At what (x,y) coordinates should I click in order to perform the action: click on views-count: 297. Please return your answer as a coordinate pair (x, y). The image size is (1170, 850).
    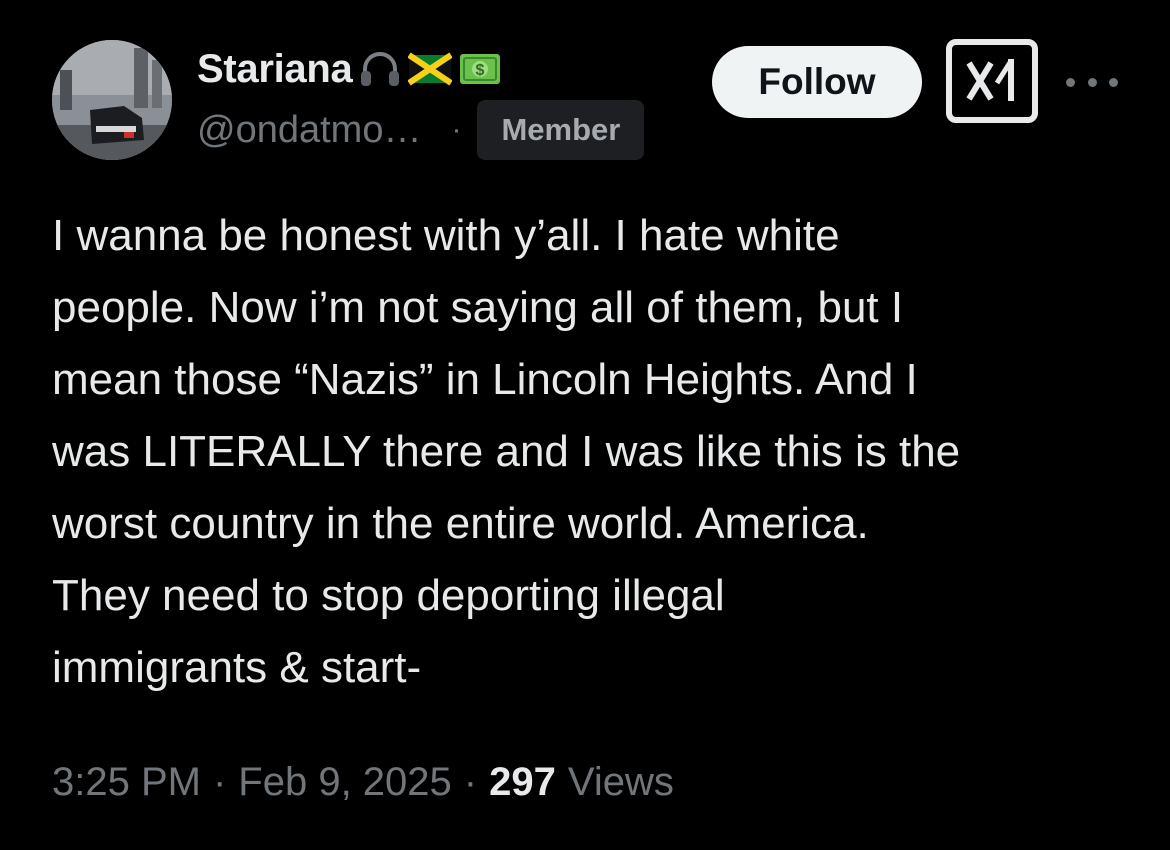
    Looking at the image, I should click on (522, 781).